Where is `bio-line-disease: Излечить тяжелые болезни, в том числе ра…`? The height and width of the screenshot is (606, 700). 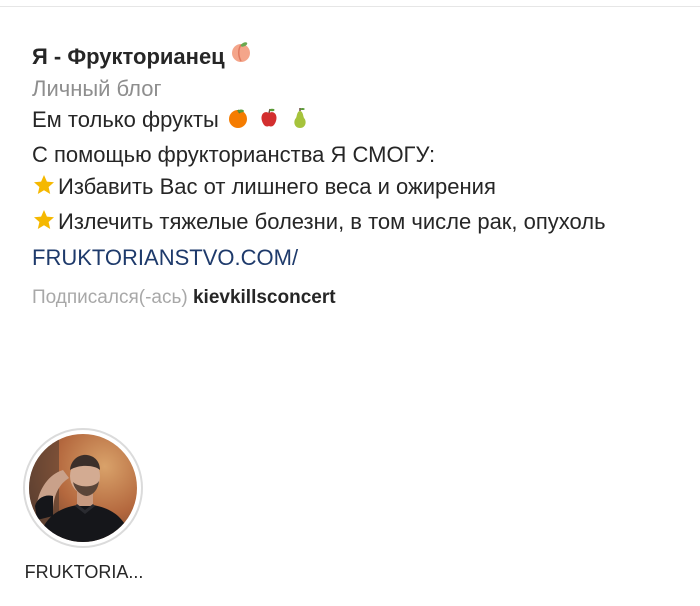 bio-line-disease: Излечить тяжелые болезни, в том числе ра… is located at coordinates (352, 223).